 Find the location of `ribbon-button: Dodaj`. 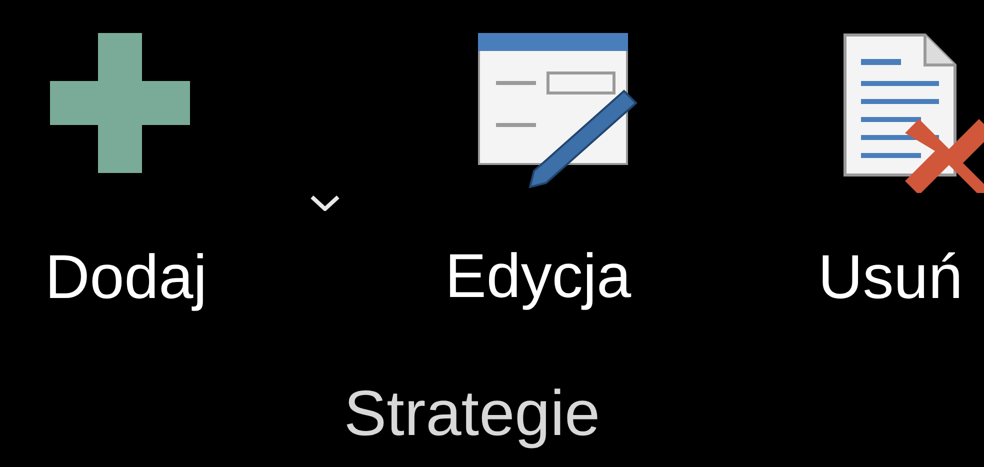

ribbon-button: Dodaj is located at coordinates (134, 174).